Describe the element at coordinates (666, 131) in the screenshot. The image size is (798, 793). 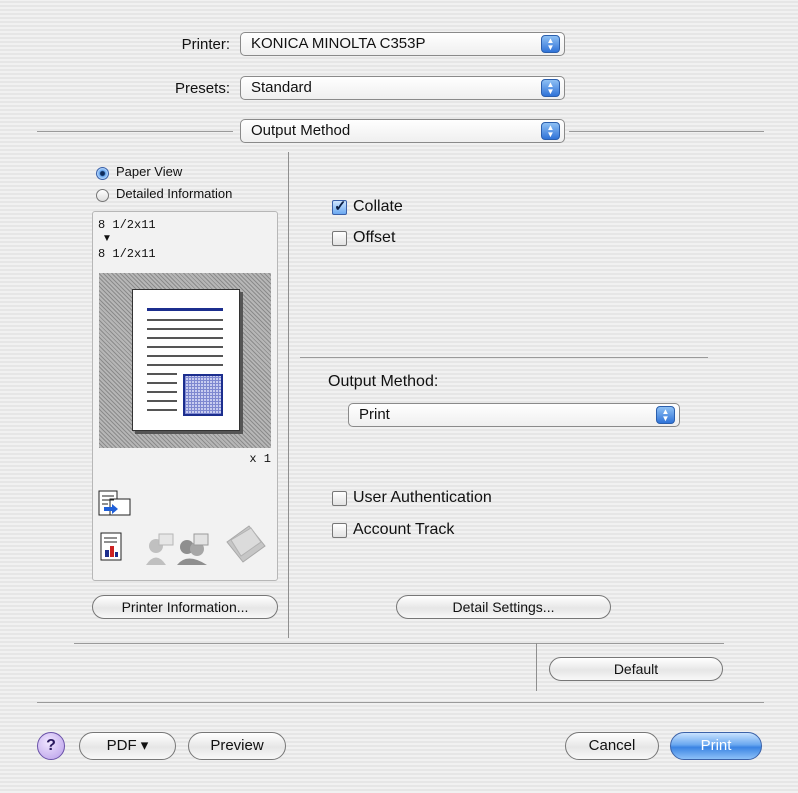
I see `pane-divider-right` at that location.